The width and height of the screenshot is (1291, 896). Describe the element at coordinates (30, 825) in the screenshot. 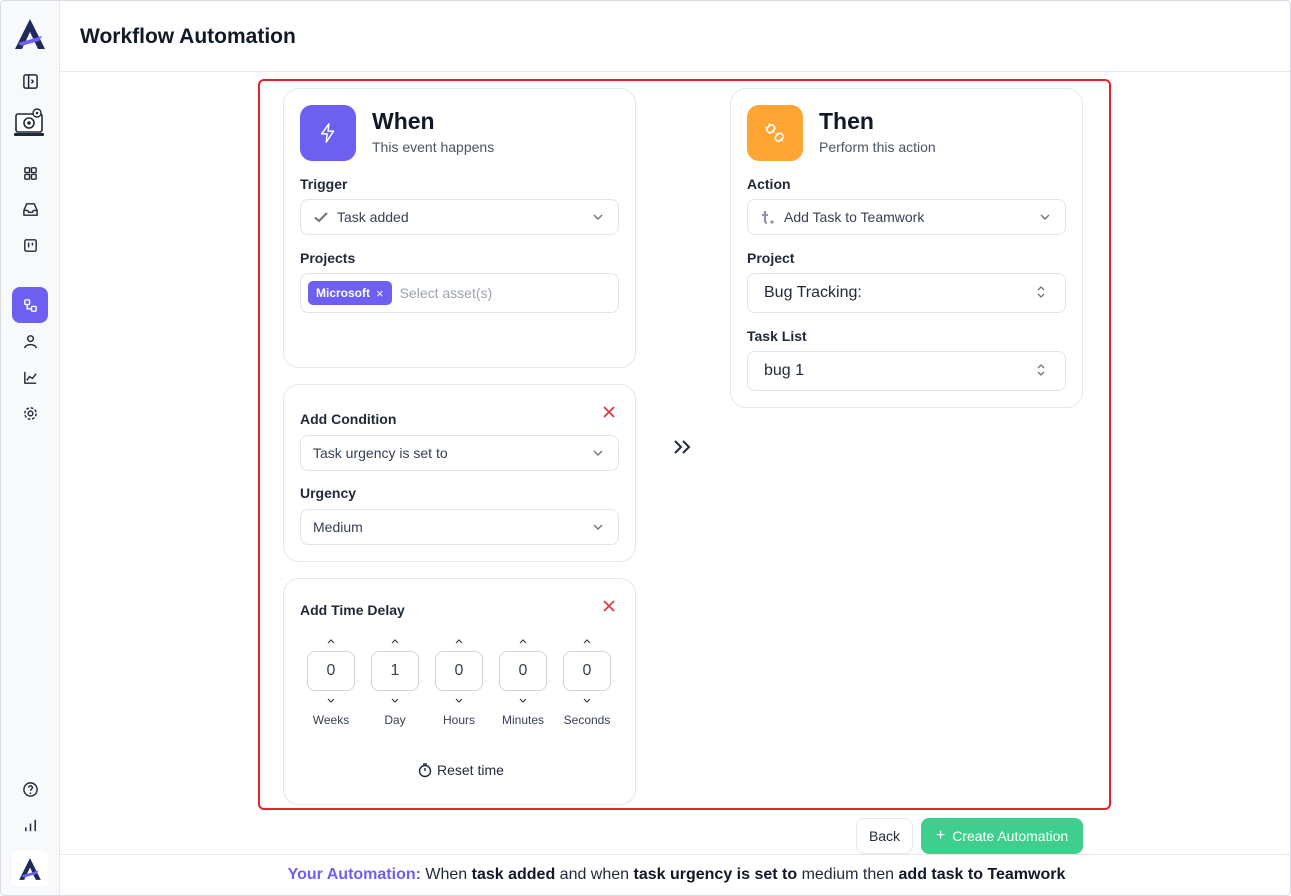

I see `bar-chart-icon` at that location.